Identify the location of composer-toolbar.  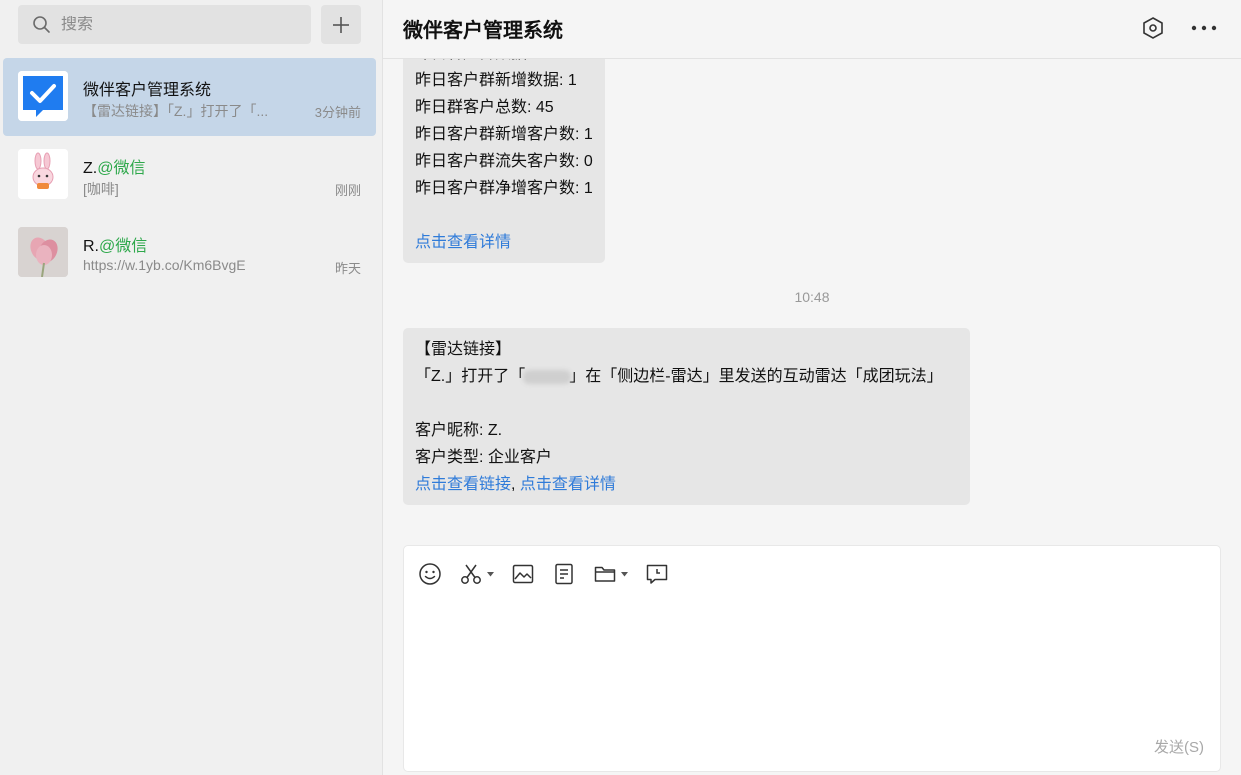
(552, 574).